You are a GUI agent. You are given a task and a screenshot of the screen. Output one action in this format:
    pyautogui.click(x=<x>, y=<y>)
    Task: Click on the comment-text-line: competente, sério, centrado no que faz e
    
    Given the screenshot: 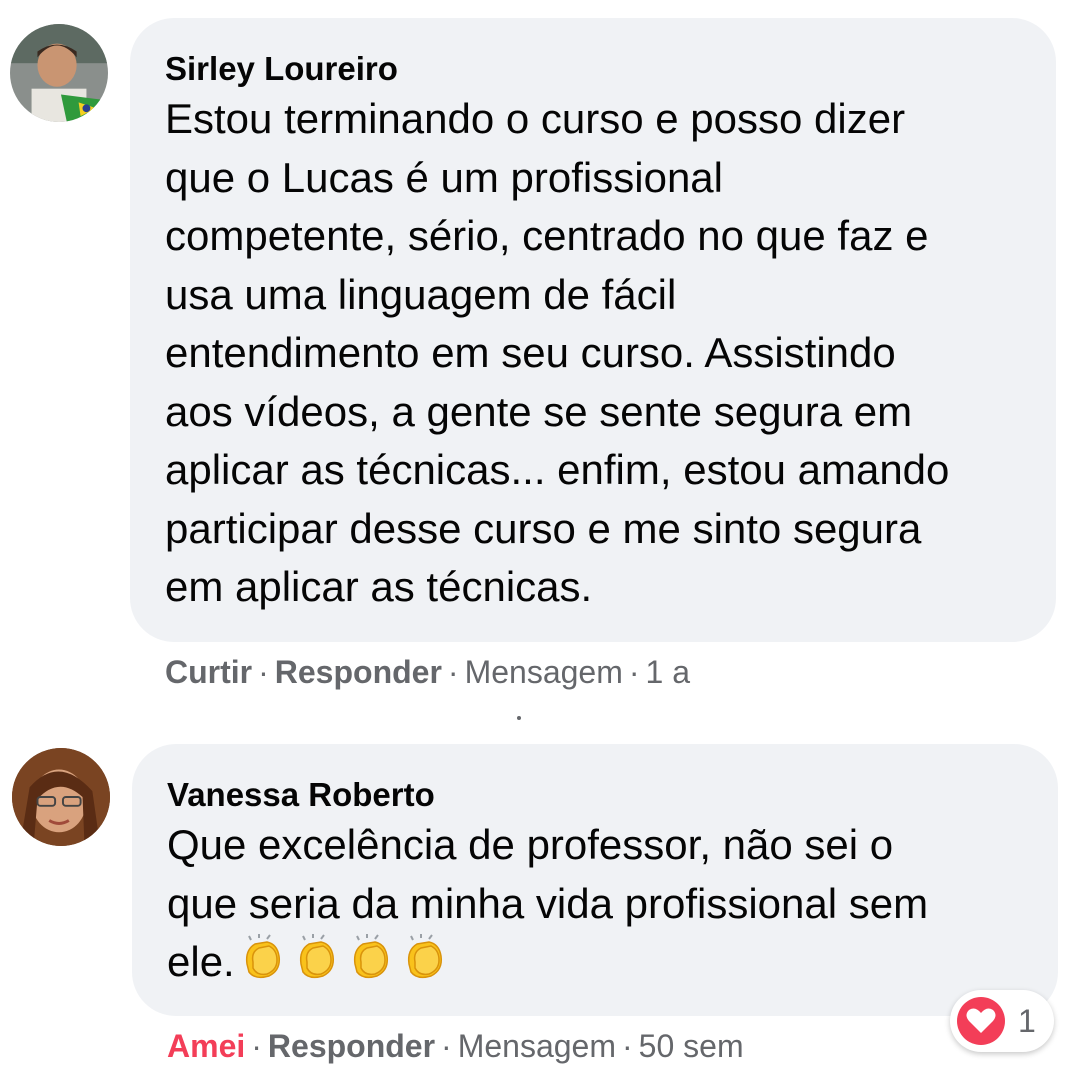 What is the action you would take?
    pyautogui.click(x=547, y=235)
    